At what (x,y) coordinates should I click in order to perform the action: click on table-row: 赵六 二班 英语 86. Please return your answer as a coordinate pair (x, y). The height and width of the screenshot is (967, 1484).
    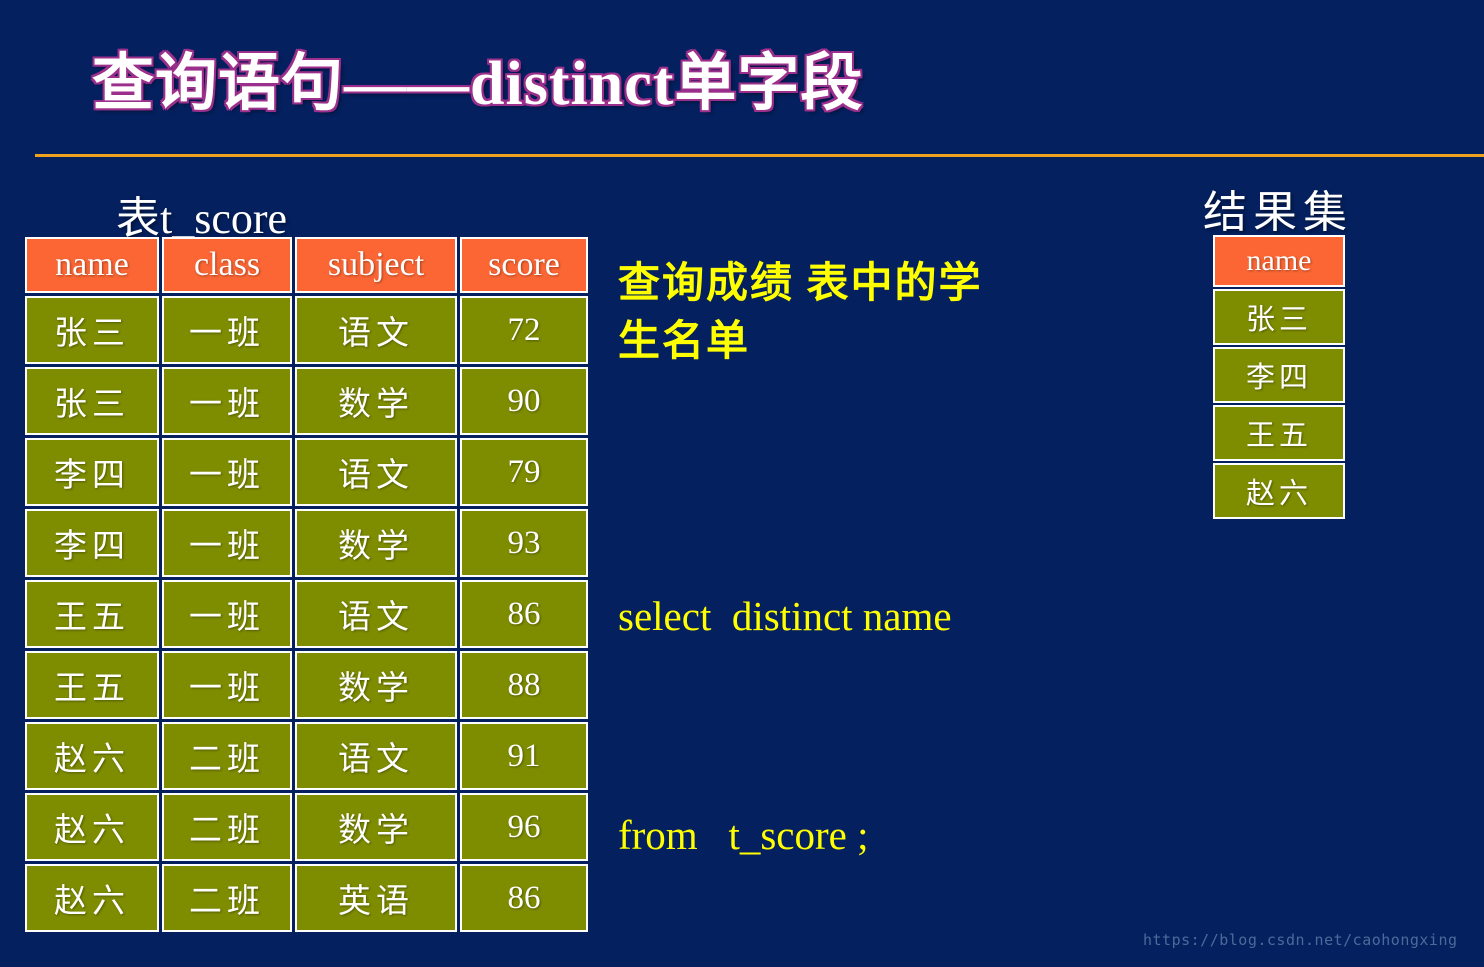
    Looking at the image, I should click on (306, 898).